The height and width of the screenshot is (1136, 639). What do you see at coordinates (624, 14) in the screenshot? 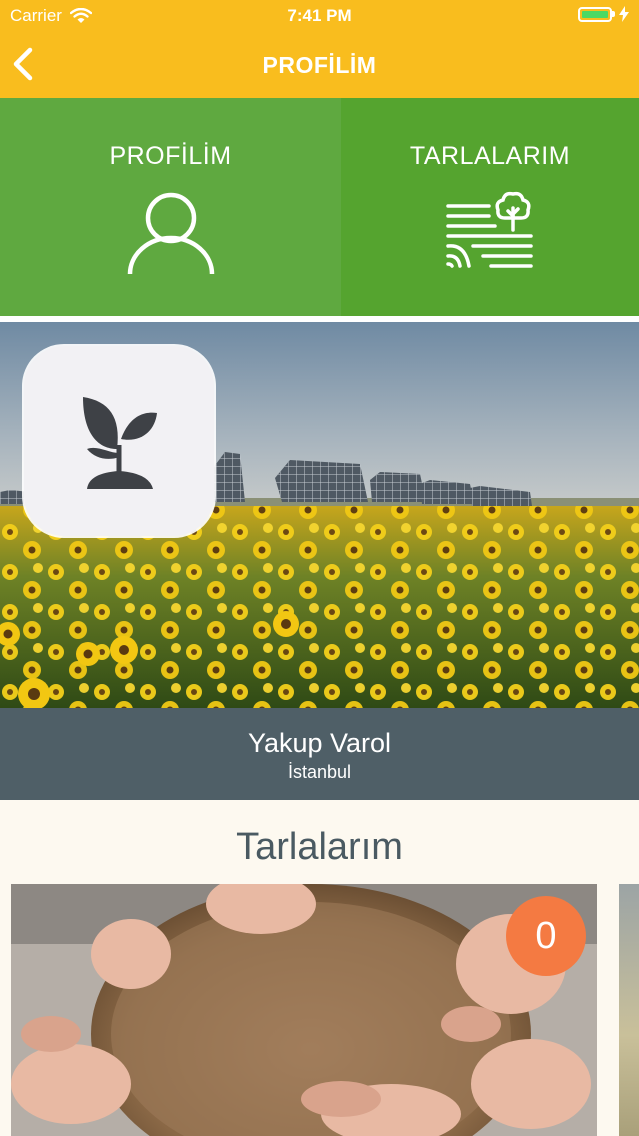
I see `charging-bolt-icon` at bounding box center [624, 14].